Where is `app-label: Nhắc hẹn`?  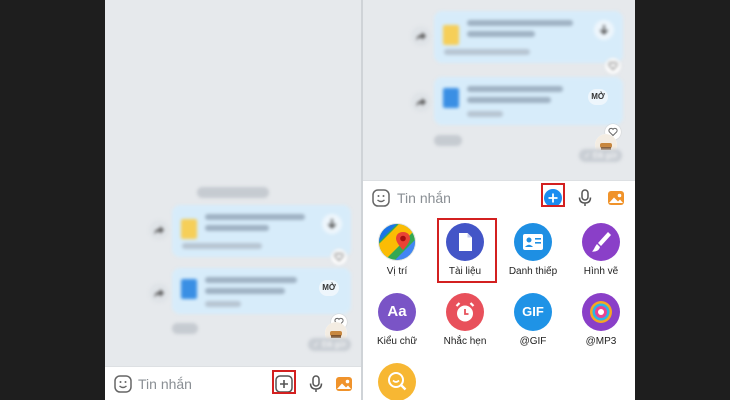 app-label: Nhắc hẹn is located at coordinates (465, 341).